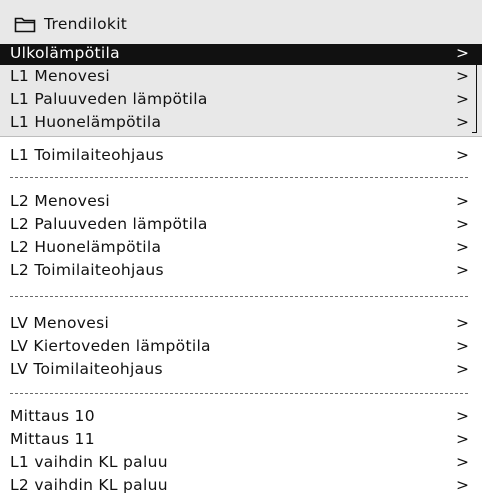 This screenshot has width=482, height=498. What do you see at coordinates (241, 440) in the screenshot?
I see `menu-item-mittaus-11: Mittaus 11 >` at bounding box center [241, 440].